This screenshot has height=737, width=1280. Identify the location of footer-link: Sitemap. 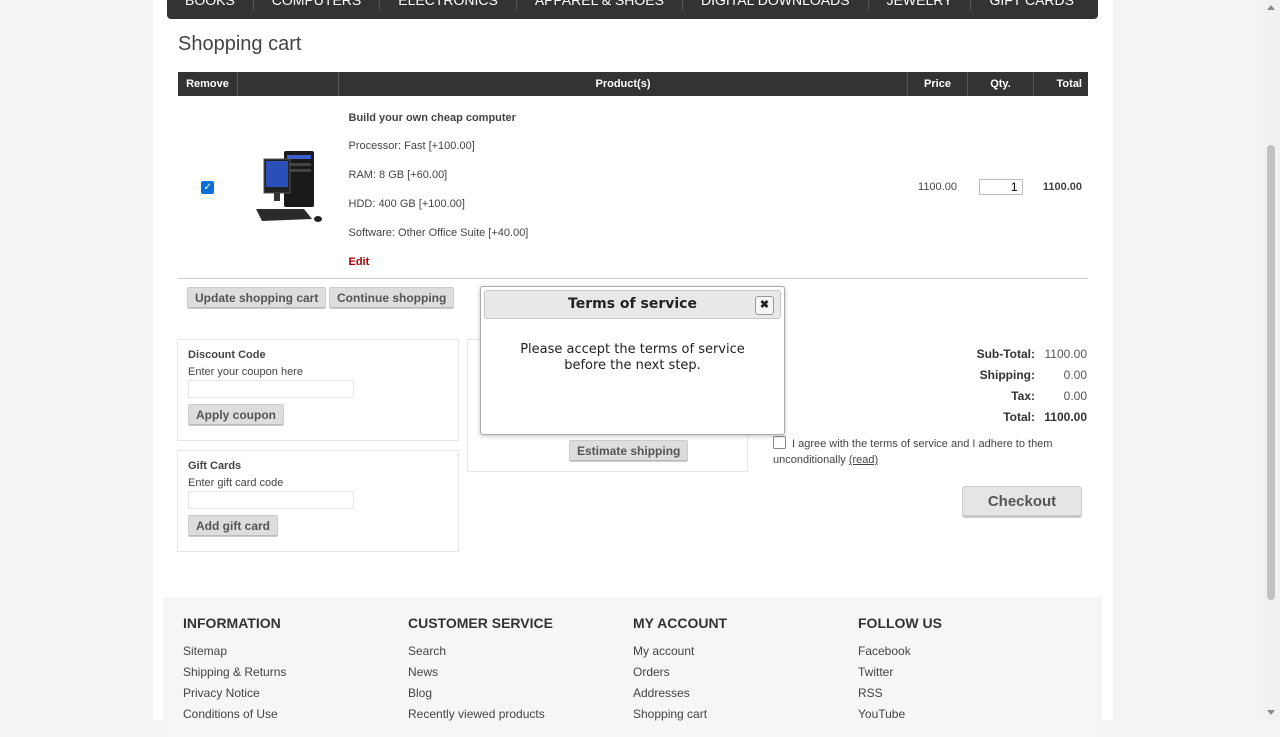
(293, 654).